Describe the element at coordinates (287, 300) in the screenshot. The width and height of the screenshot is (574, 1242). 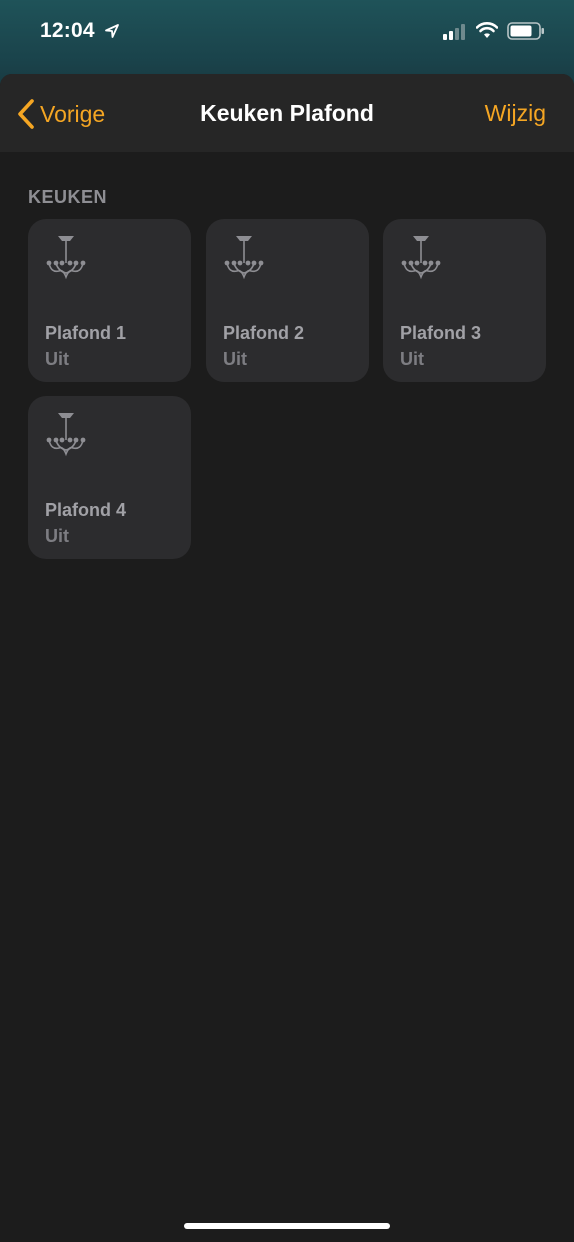
I see `accessory-tile-plafond-2: Plafond 2 Uit` at that location.